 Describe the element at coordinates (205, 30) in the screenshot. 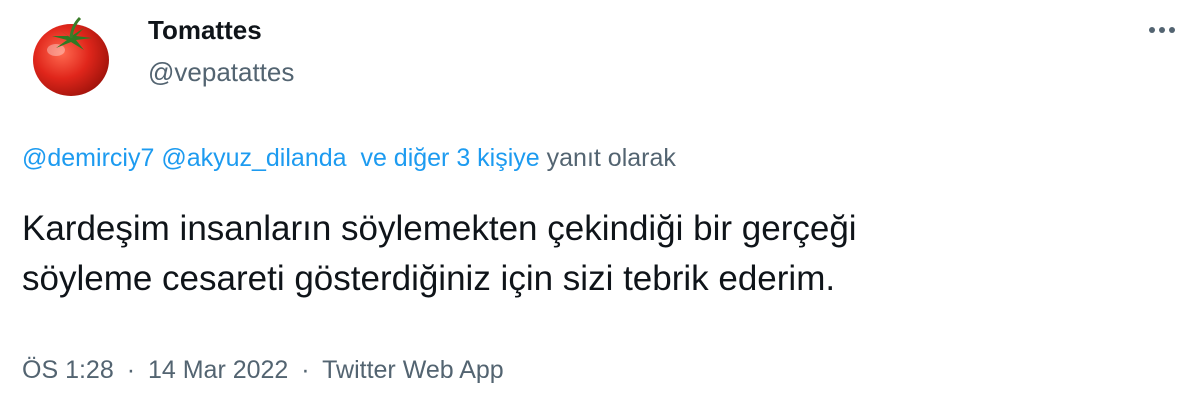

I see `display-name: Tomattes` at that location.